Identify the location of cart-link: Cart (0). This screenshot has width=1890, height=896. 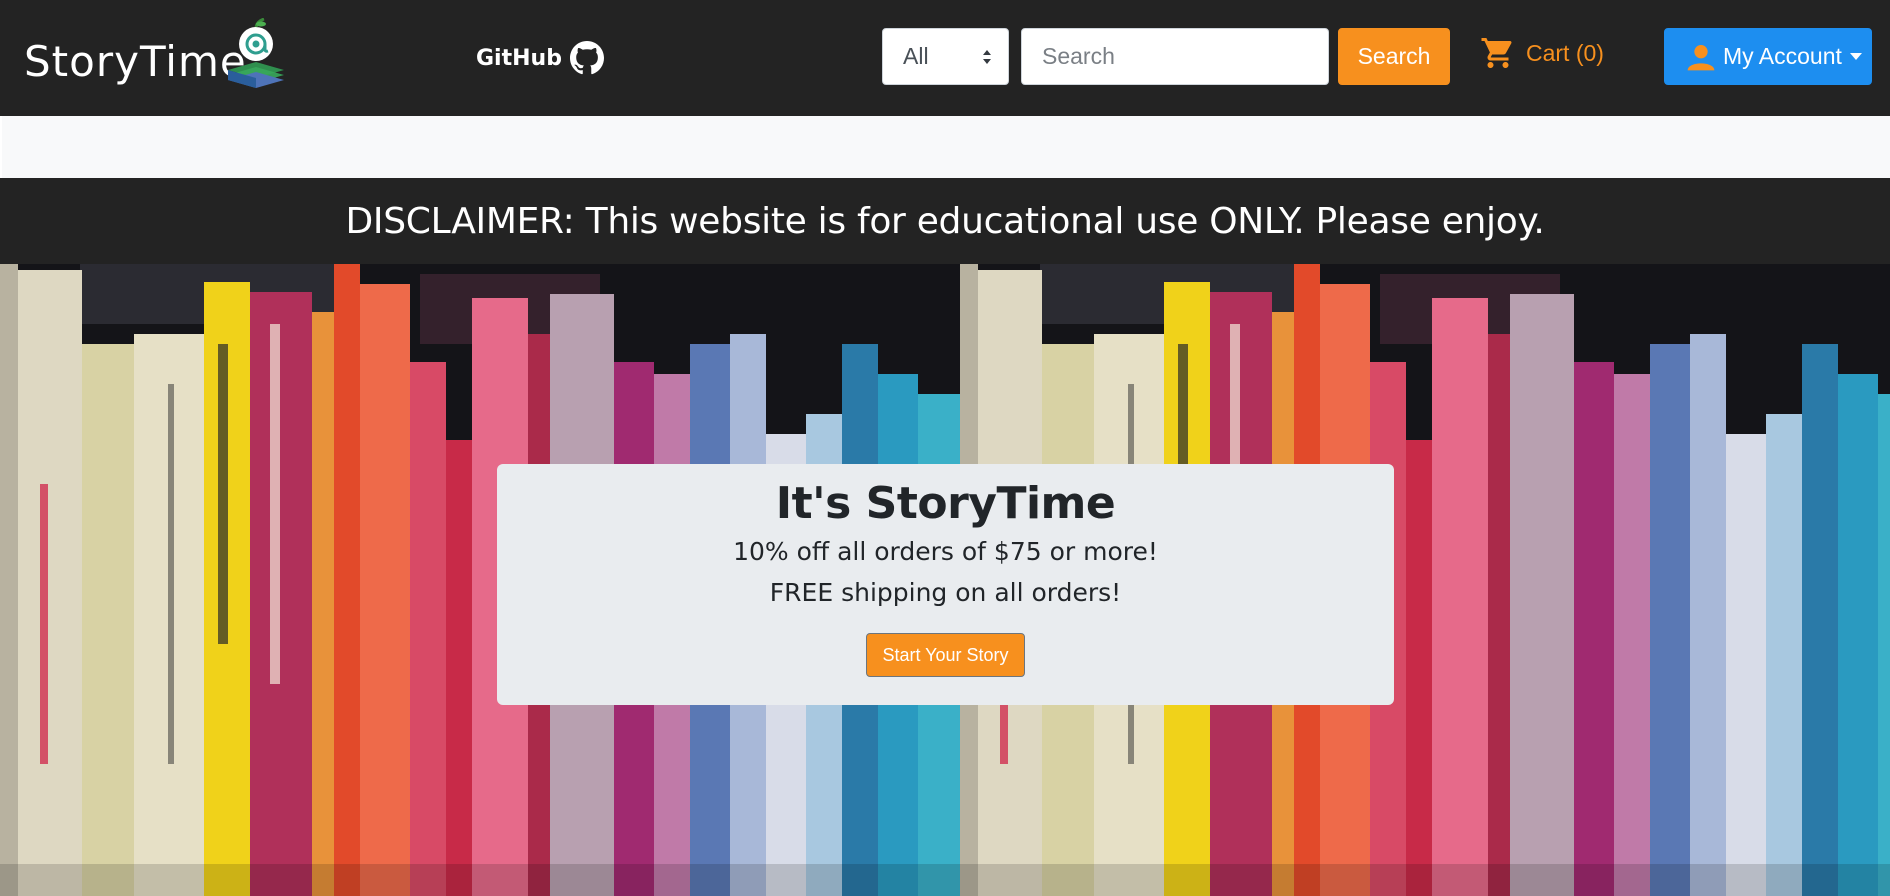
(1542, 53).